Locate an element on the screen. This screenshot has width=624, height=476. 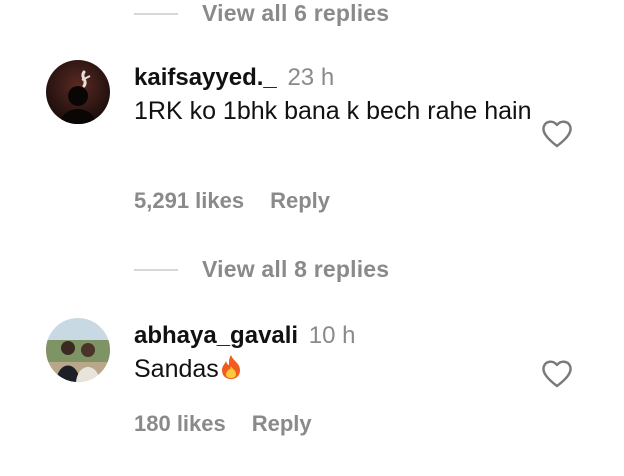
likes-count: 5,291 likes is located at coordinates (189, 200).